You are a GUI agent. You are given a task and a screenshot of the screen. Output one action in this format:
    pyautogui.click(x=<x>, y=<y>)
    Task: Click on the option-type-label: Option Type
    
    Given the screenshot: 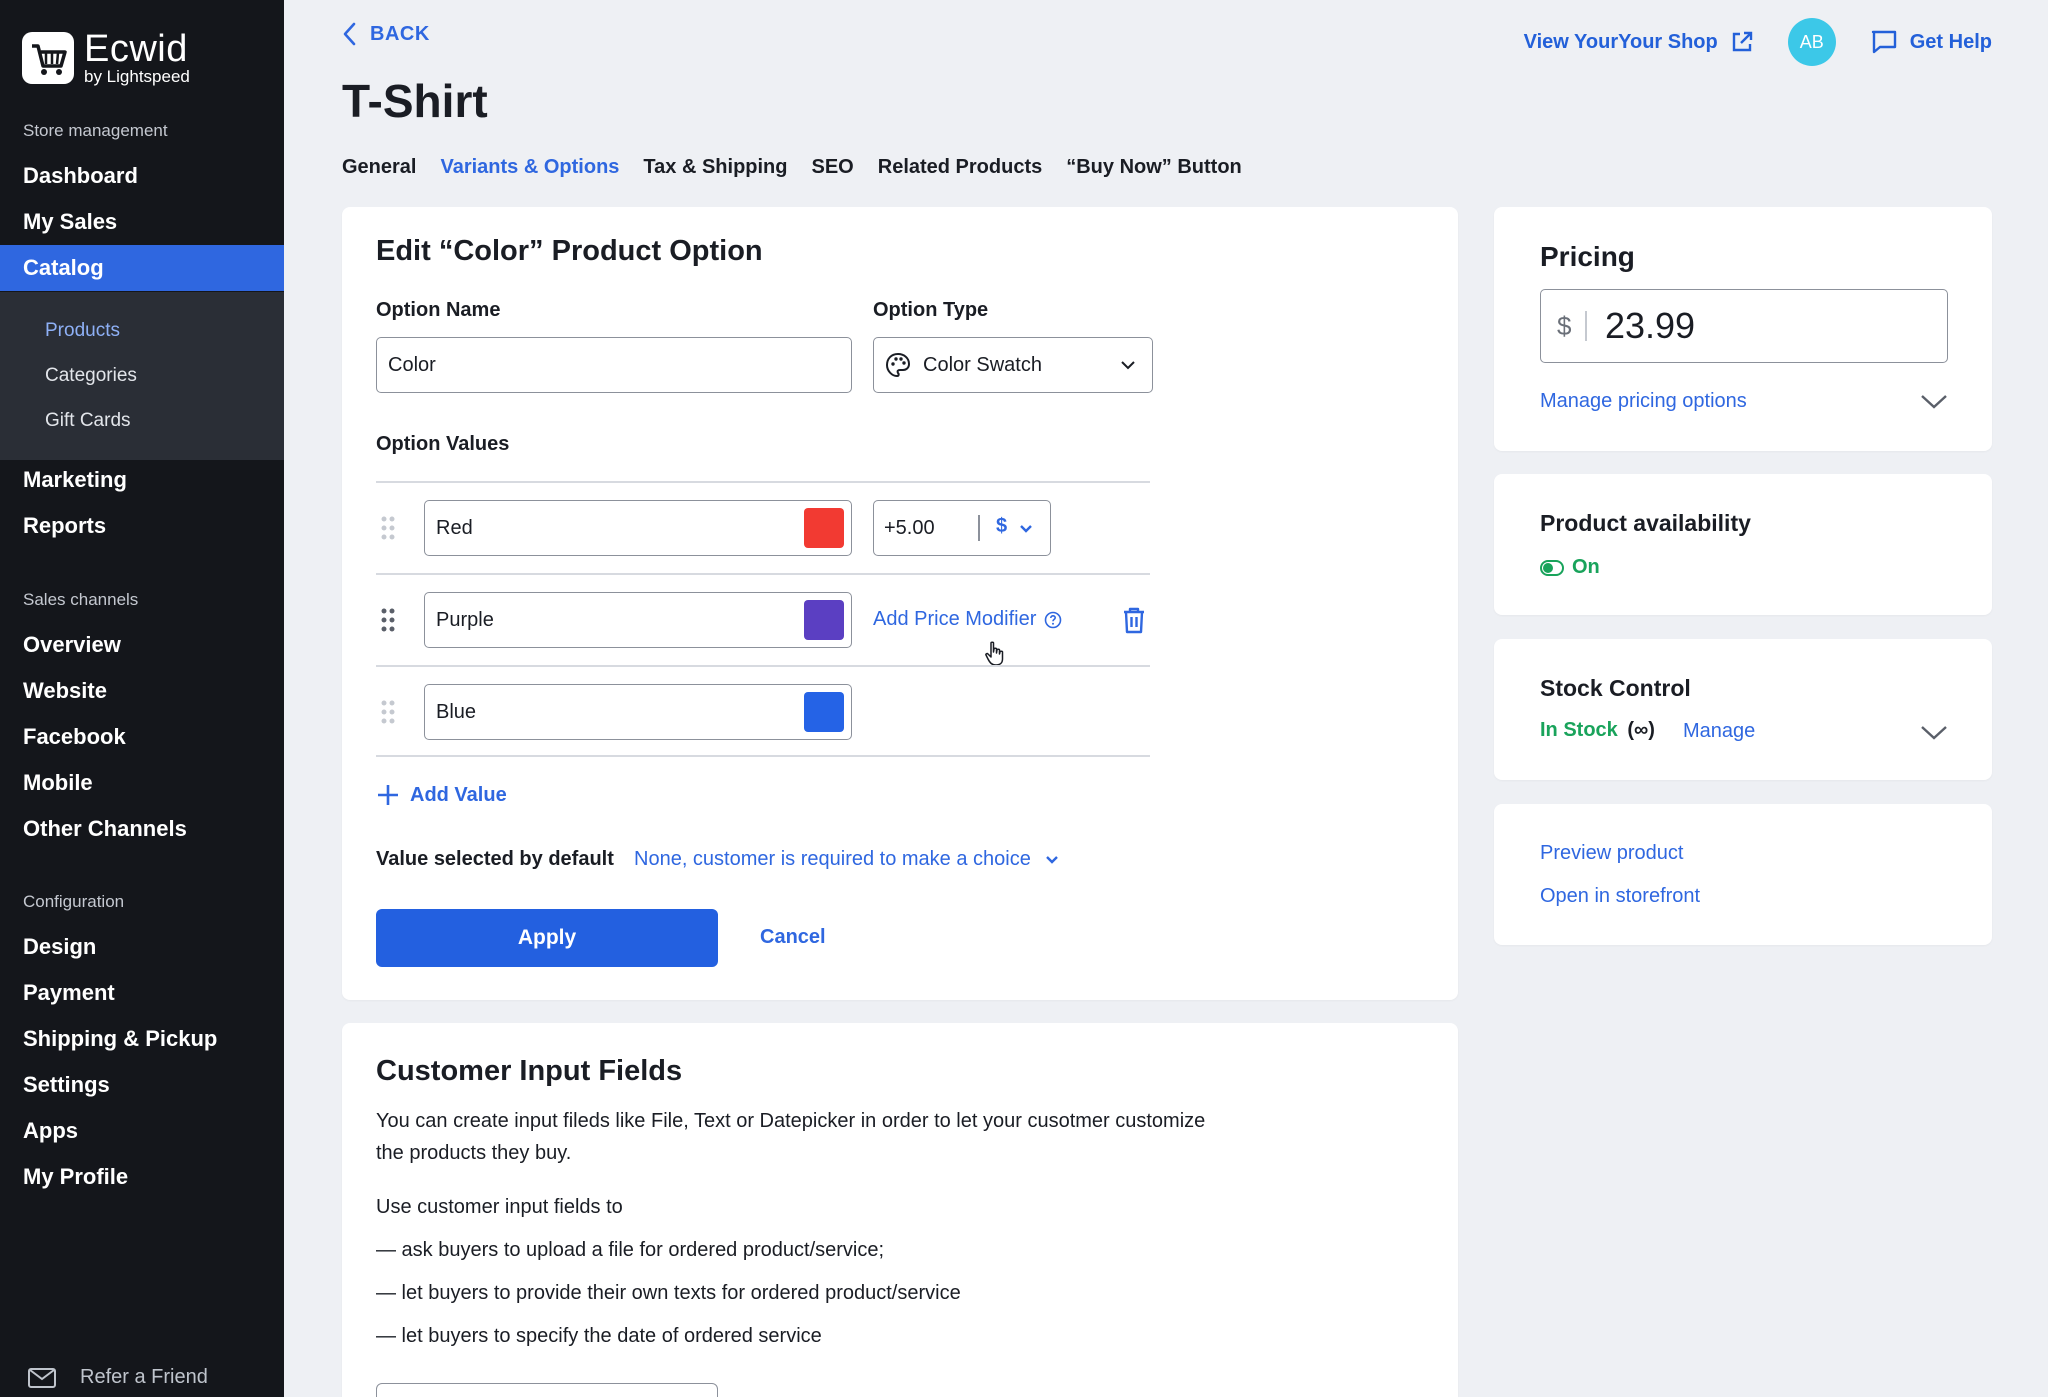 What is the action you would take?
    pyautogui.click(x=931, y=310)
    